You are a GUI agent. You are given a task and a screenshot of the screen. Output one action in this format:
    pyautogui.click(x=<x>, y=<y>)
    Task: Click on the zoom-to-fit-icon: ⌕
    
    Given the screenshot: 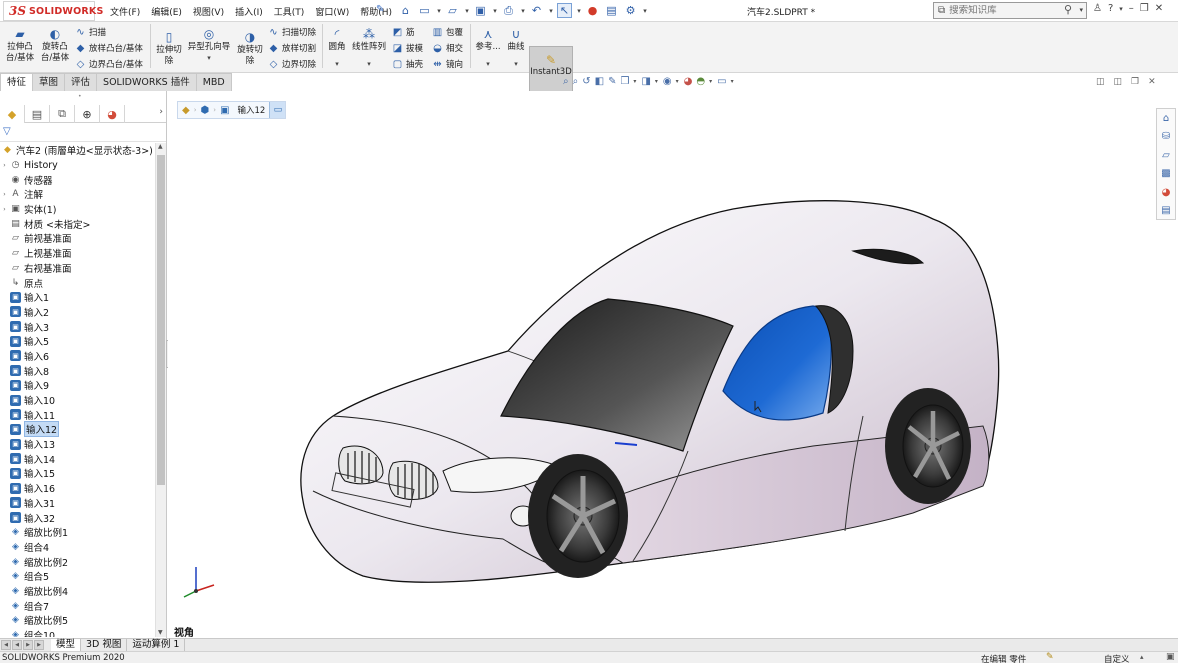 What is the action you would take?
    pyautogui.click(x=566, y=81)
    